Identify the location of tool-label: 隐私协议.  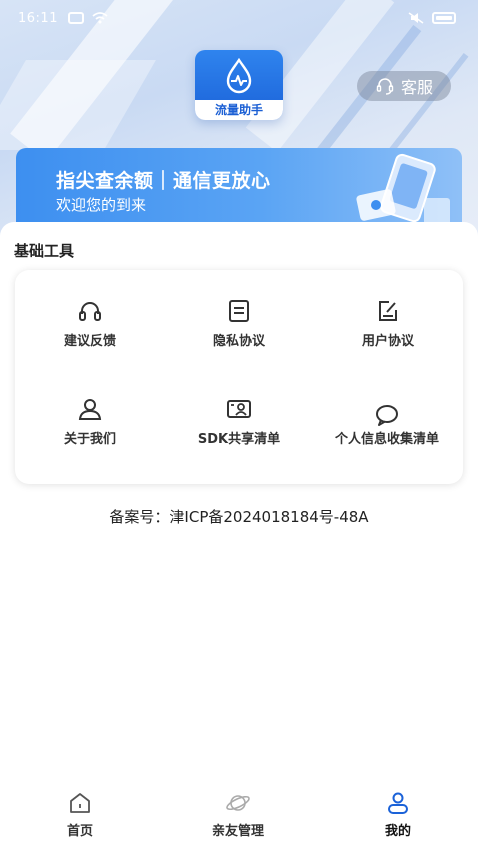
(238, 341).